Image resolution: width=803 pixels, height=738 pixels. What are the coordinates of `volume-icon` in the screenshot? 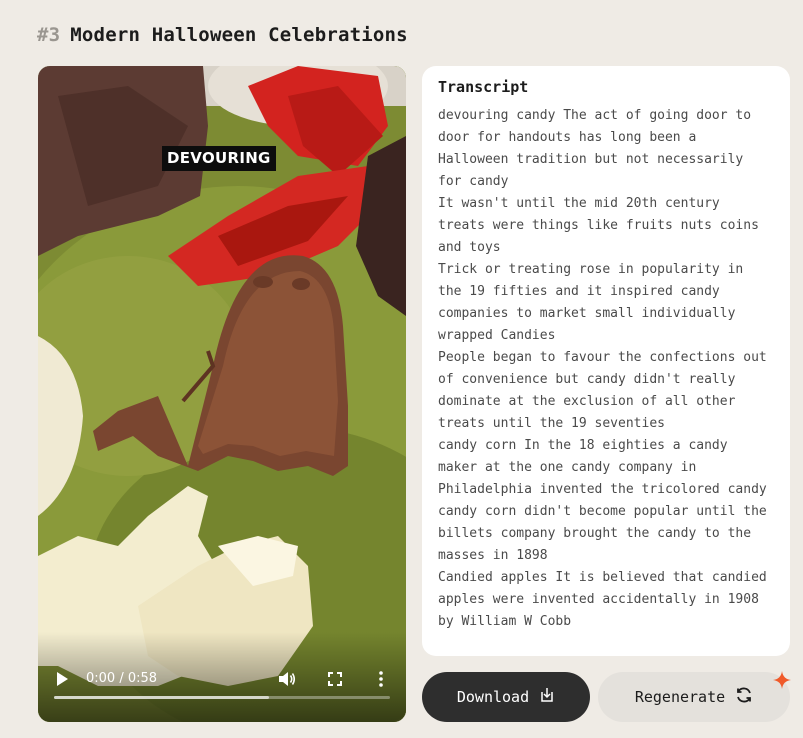 It's located at (287, 679).